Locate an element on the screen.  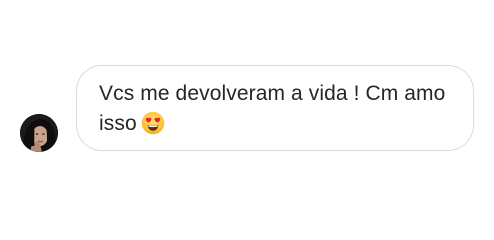
avatar-photo is located at coordinates (39, 133).